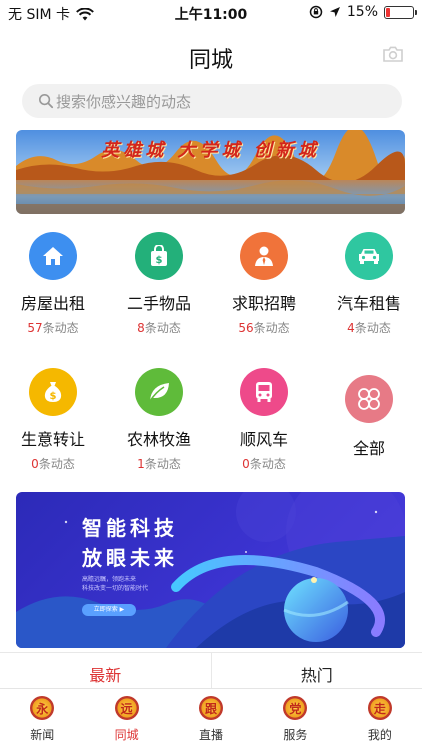 This screenshot has width=422, height=751. What do you see at coordinates (369, 256) in the screenshot?
I see `car-icon` at bounding box center [369, 256].